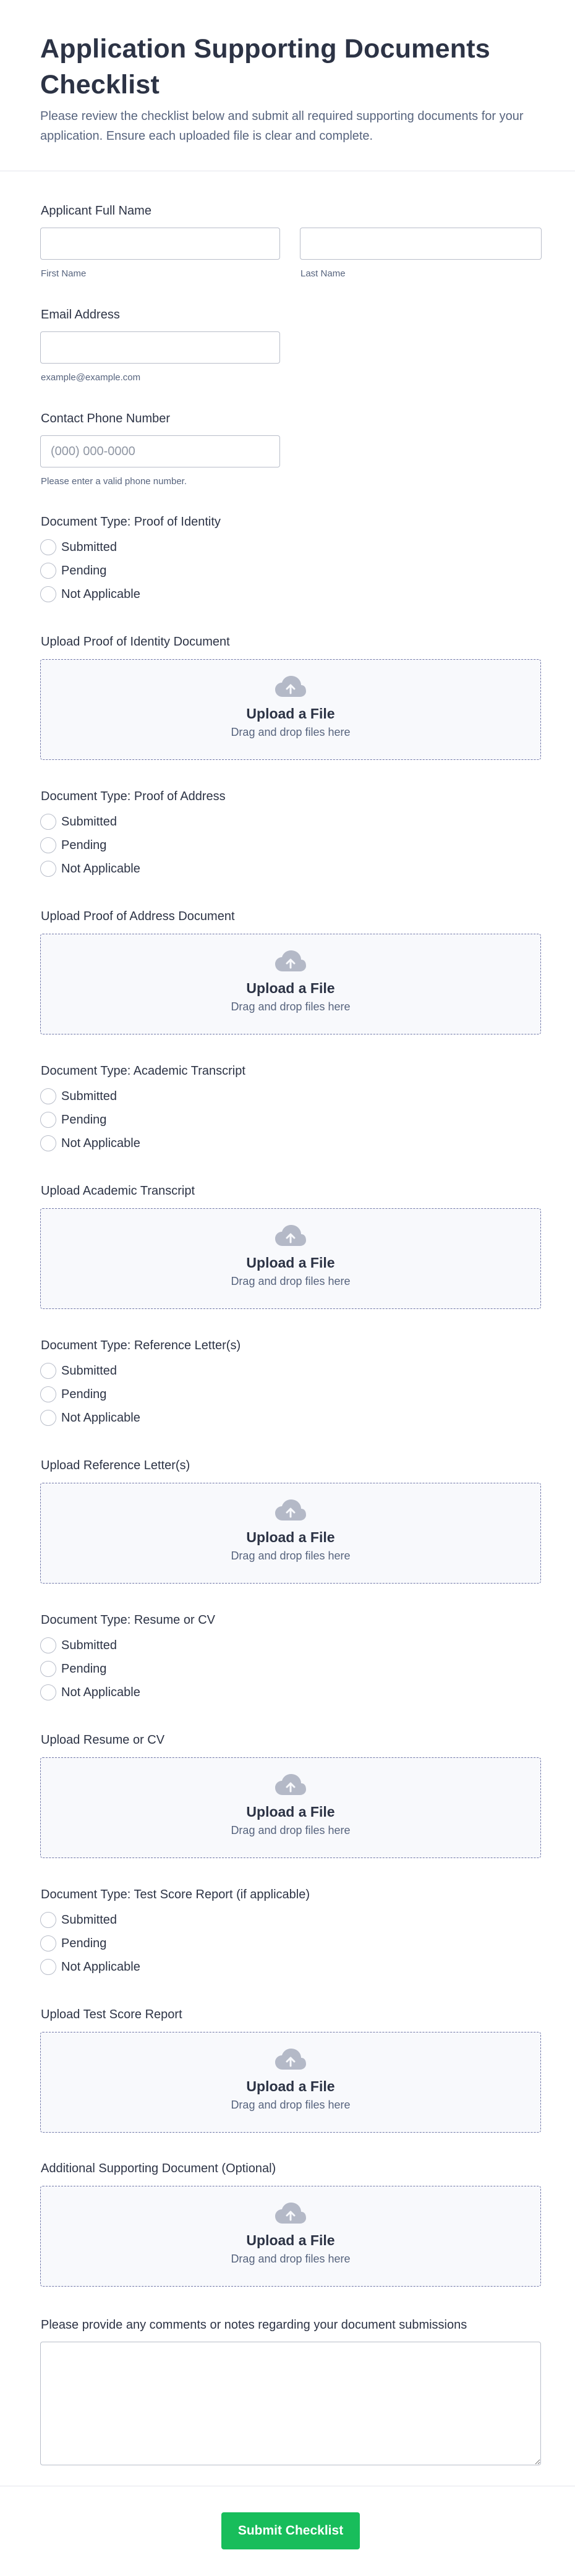  What do you see at coordinates (160, 347) in the screenshot?
I see `email-input` at bounding box center [160, 347].